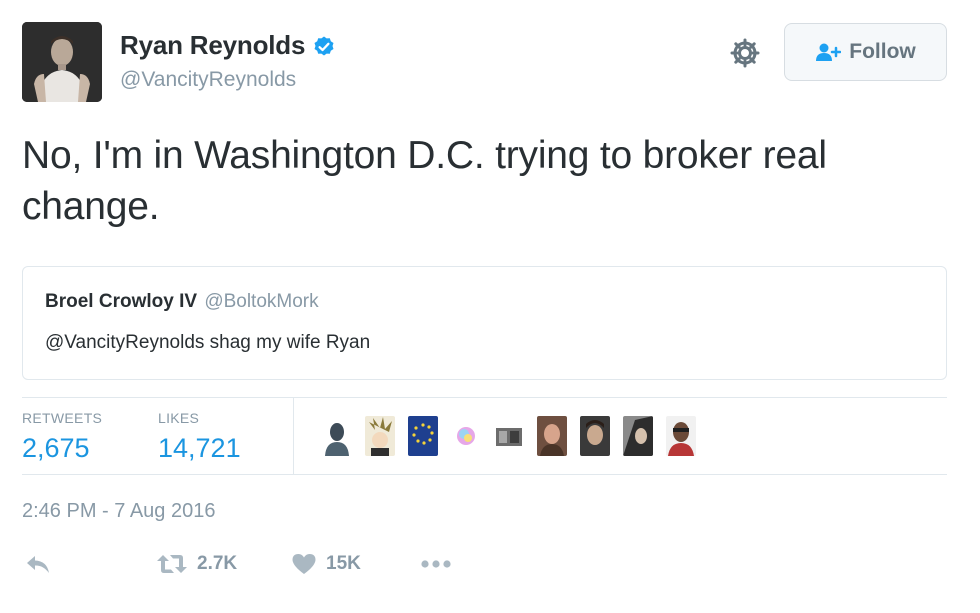  I want to click on avatar-photo, so click(62, 62).